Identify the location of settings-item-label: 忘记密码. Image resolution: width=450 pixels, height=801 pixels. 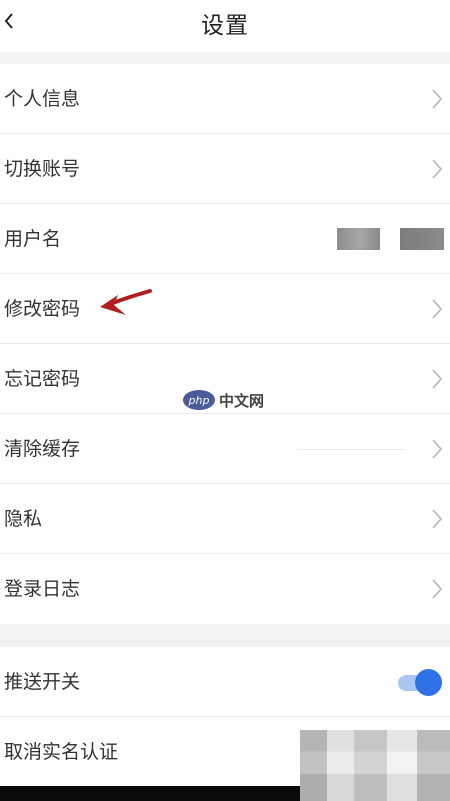
(42, 379).